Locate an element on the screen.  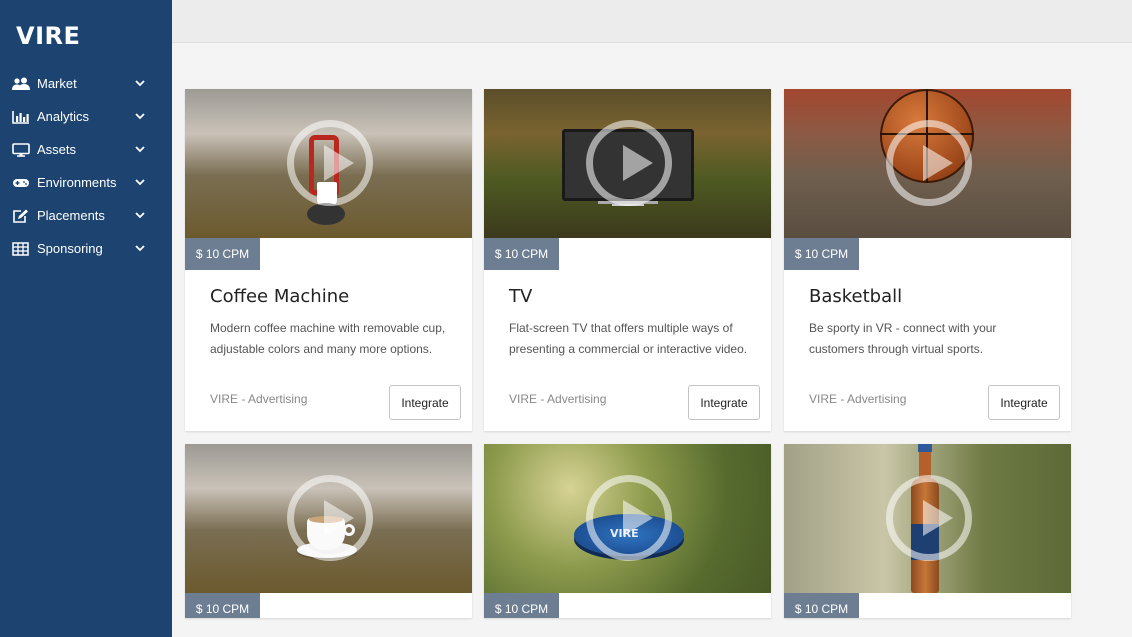
sidebar-item-environments: Environments is located at coordinates (86, 182).